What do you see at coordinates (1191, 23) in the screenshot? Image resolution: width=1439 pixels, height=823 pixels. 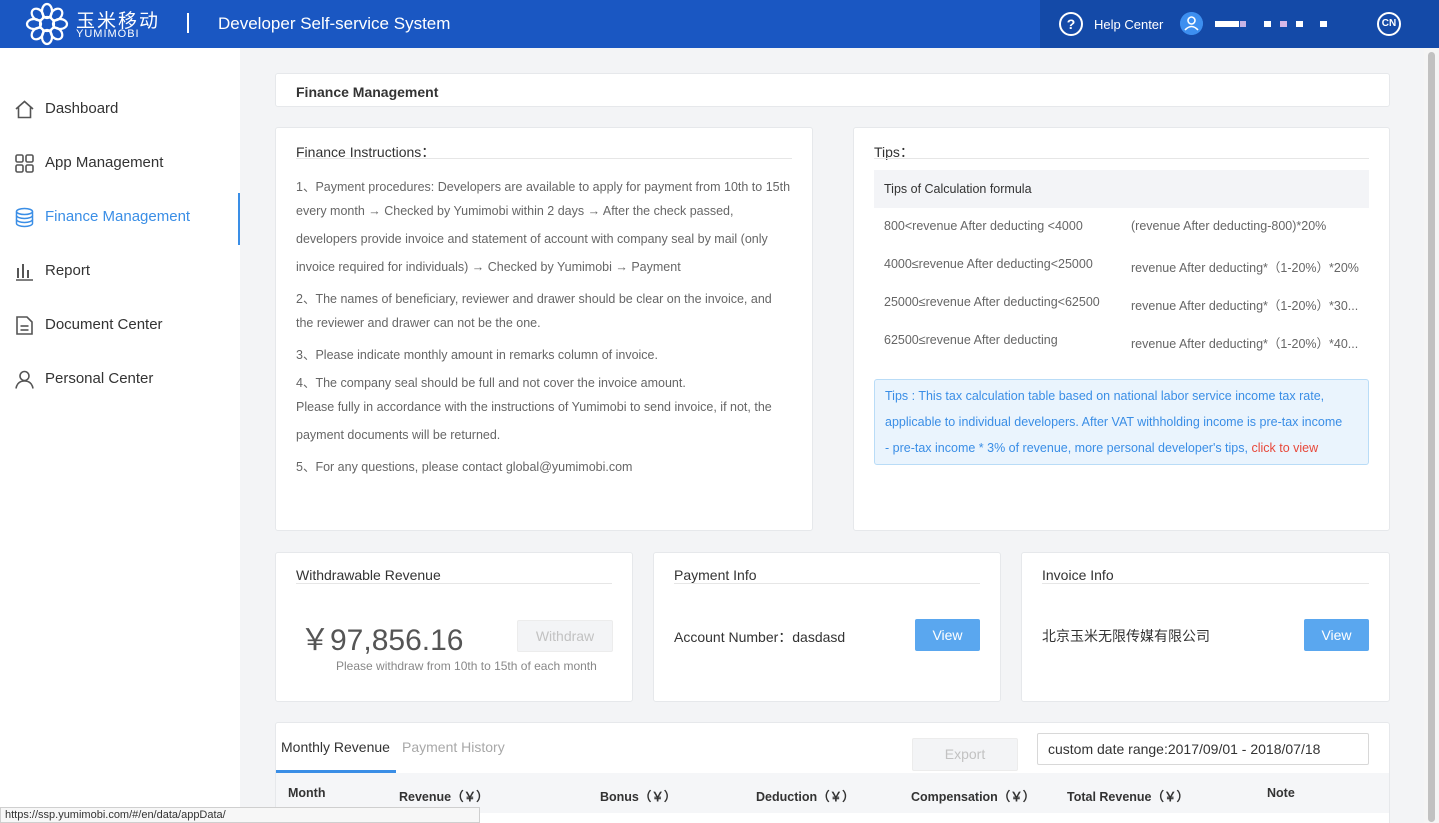 I see `user-avatar-icon` at bounding box center [1191, 23].